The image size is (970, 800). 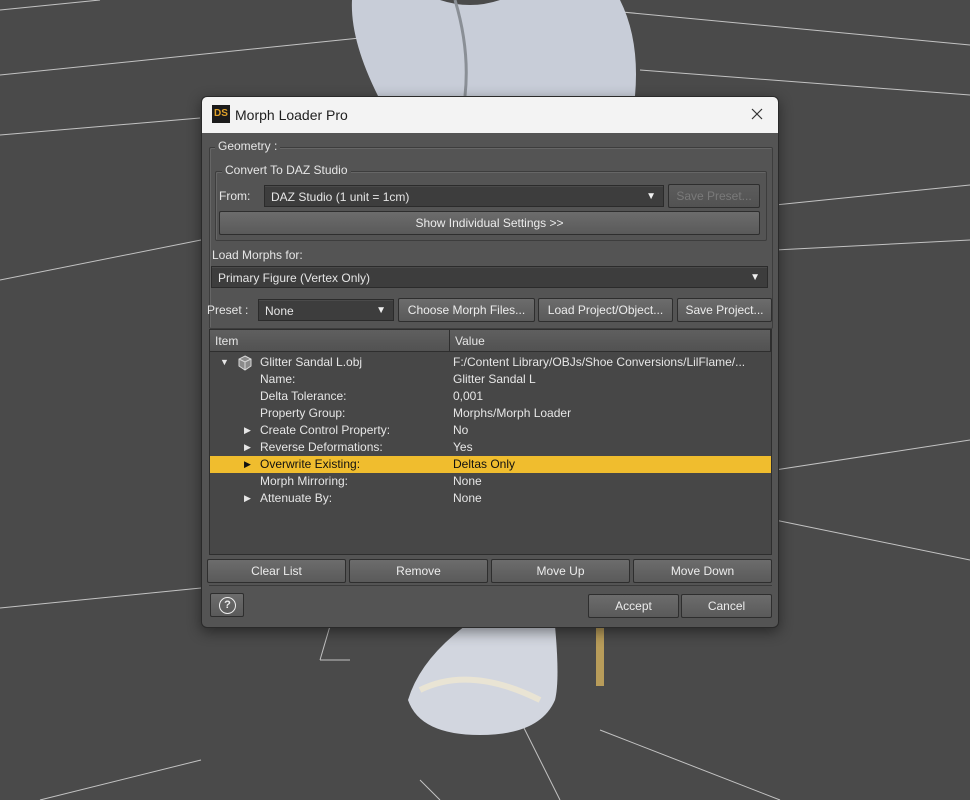 I want to click on tree-row-value: Deltas Only, so click(x=484, y=464).